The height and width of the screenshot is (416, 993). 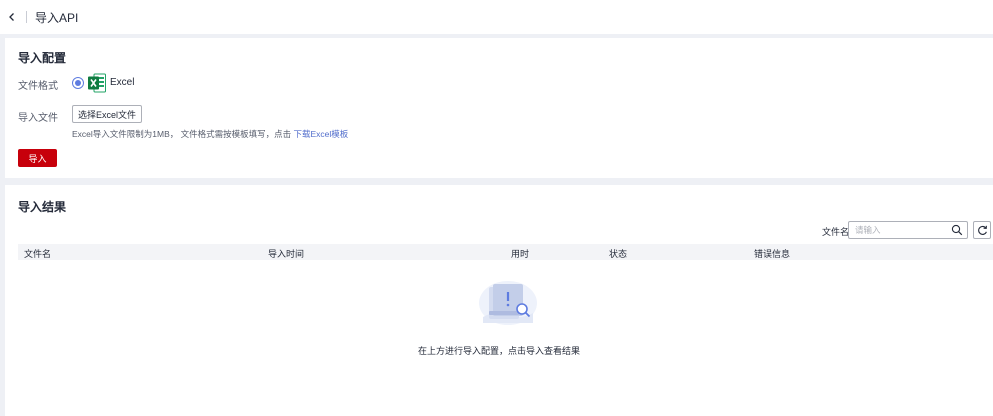 I want to click on filename-search-box, so click(x=908, y=230).